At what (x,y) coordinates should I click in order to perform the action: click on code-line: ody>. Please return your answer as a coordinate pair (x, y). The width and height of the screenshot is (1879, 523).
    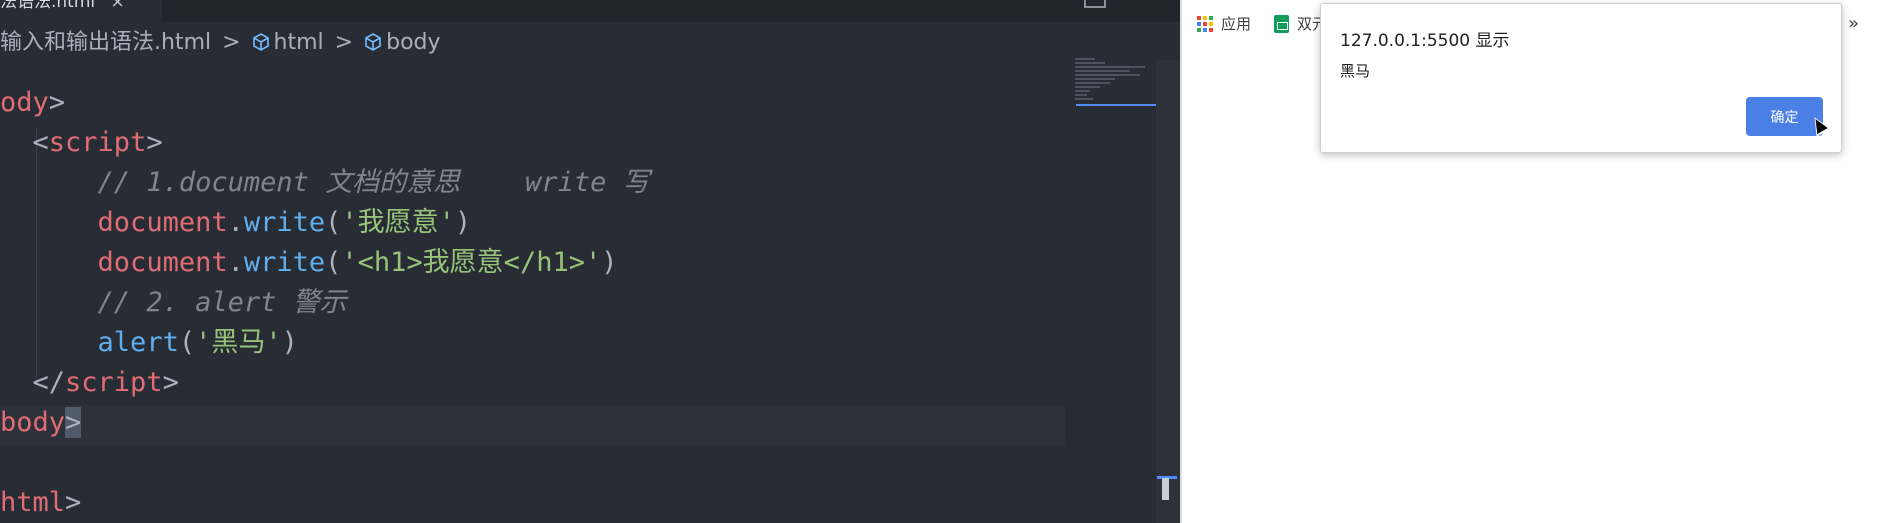
    Looking at the image, I should click on (33, 102).